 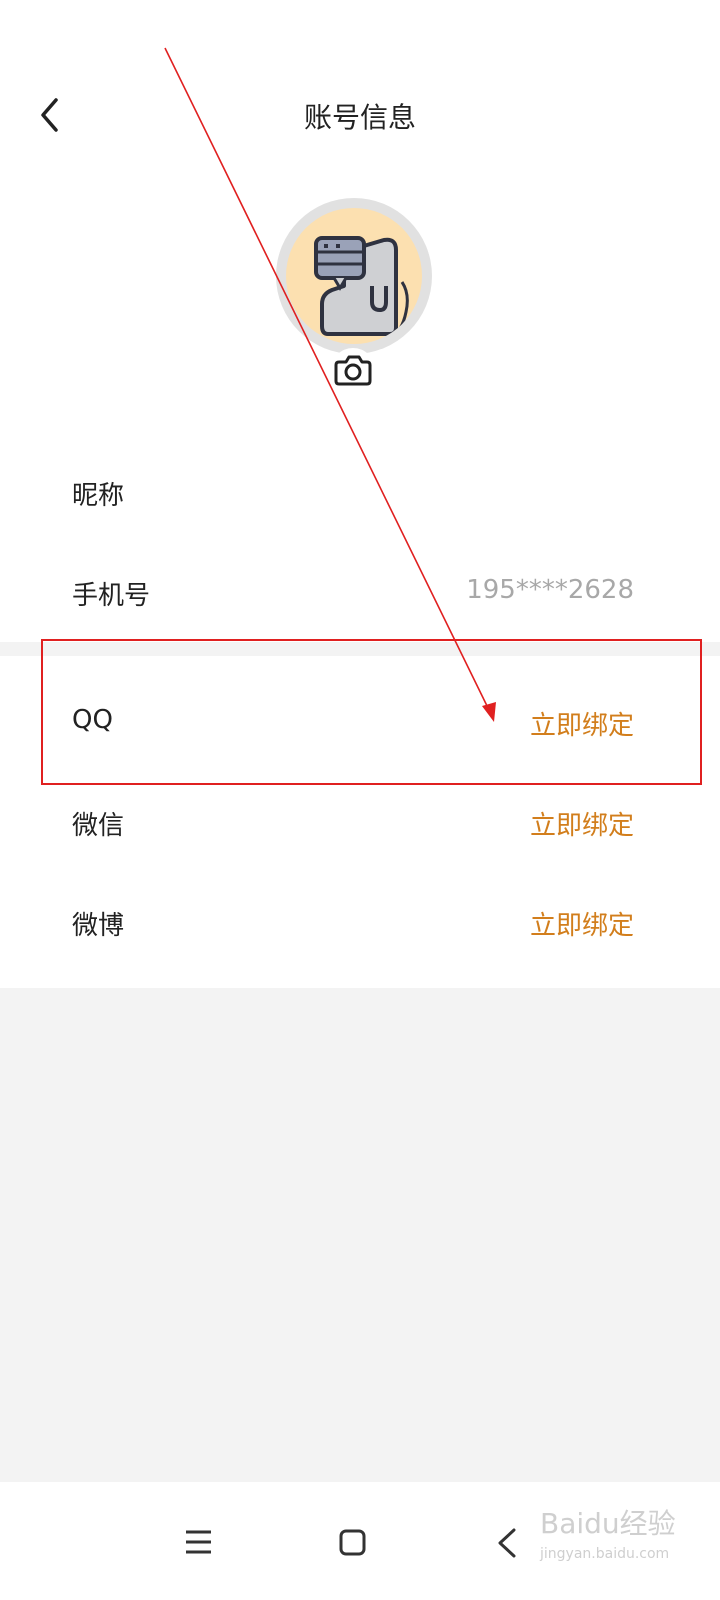 What do you see at coordinates (92, 720) in the screenshot?
I see `qq-label: QQ` at bounding box center [92, 720].